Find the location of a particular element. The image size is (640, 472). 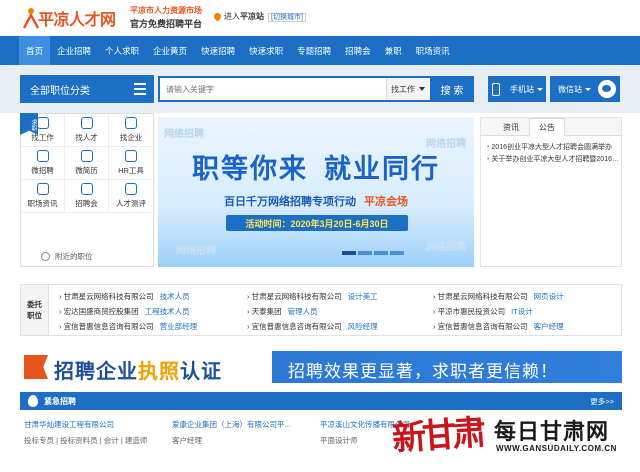

urgent-jobs: 客户经理 is located at coordinates (187, 440).